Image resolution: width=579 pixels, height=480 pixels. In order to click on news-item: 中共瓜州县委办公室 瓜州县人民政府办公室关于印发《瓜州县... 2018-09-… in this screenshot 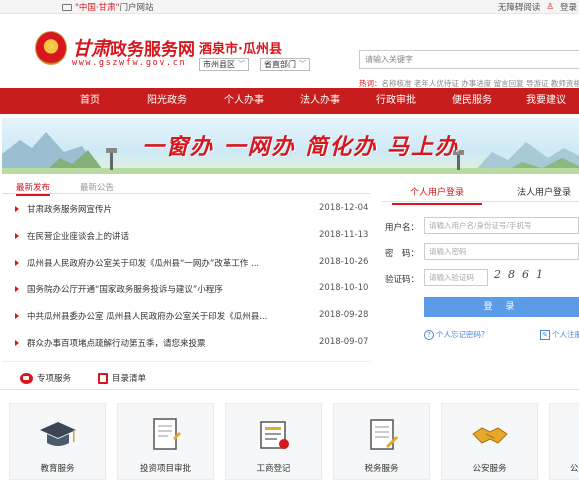, I will do `click(186, 317)`.